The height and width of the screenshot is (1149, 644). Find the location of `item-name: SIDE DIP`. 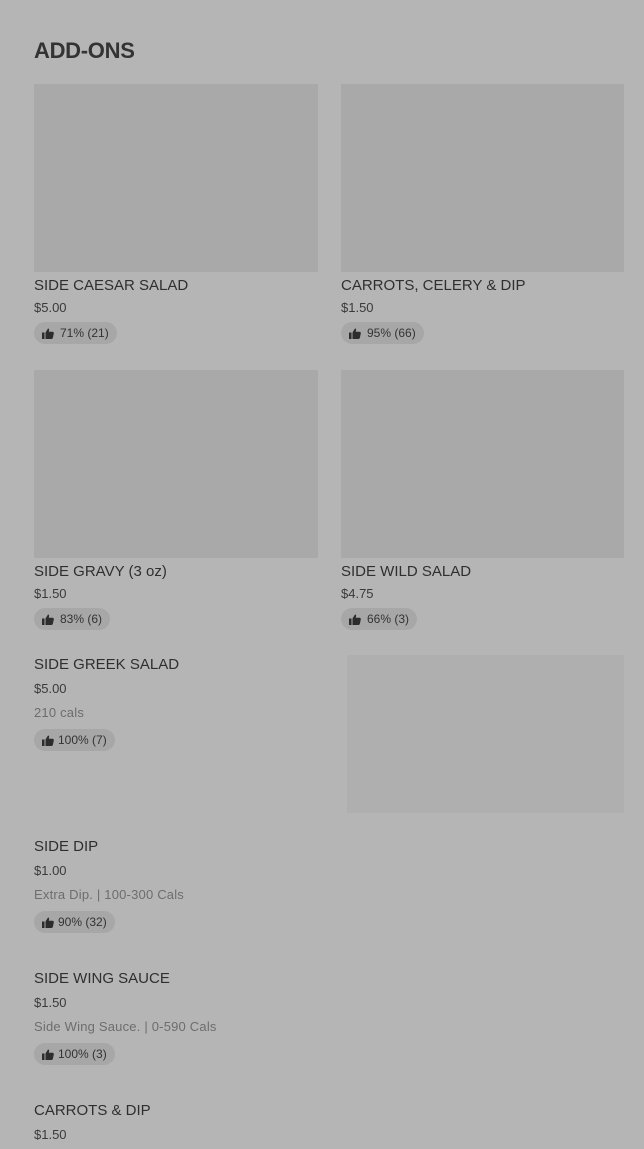

item-name: SIDE DIP is located at coordinates (66, 846).